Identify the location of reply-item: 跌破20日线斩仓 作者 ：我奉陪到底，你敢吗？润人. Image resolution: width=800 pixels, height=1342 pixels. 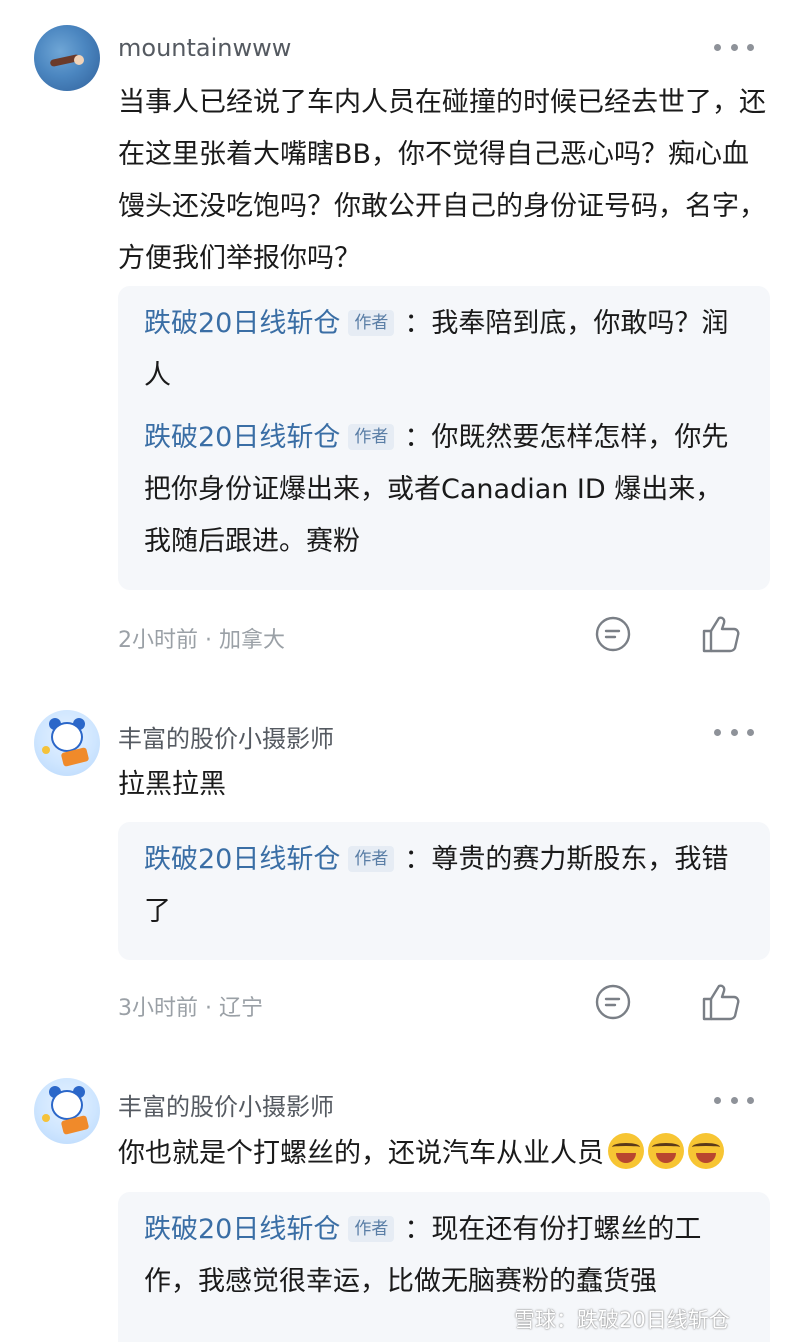
(444, 350).